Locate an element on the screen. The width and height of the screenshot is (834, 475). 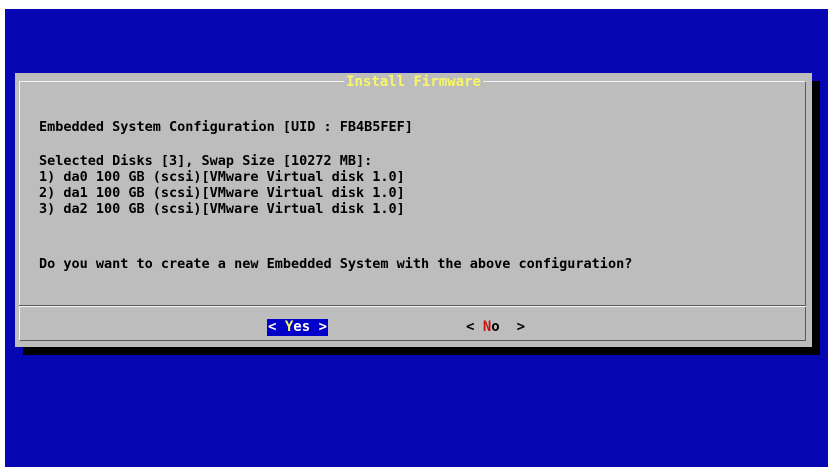
yes-button: < Yes > is located at coordinates (298, 327).